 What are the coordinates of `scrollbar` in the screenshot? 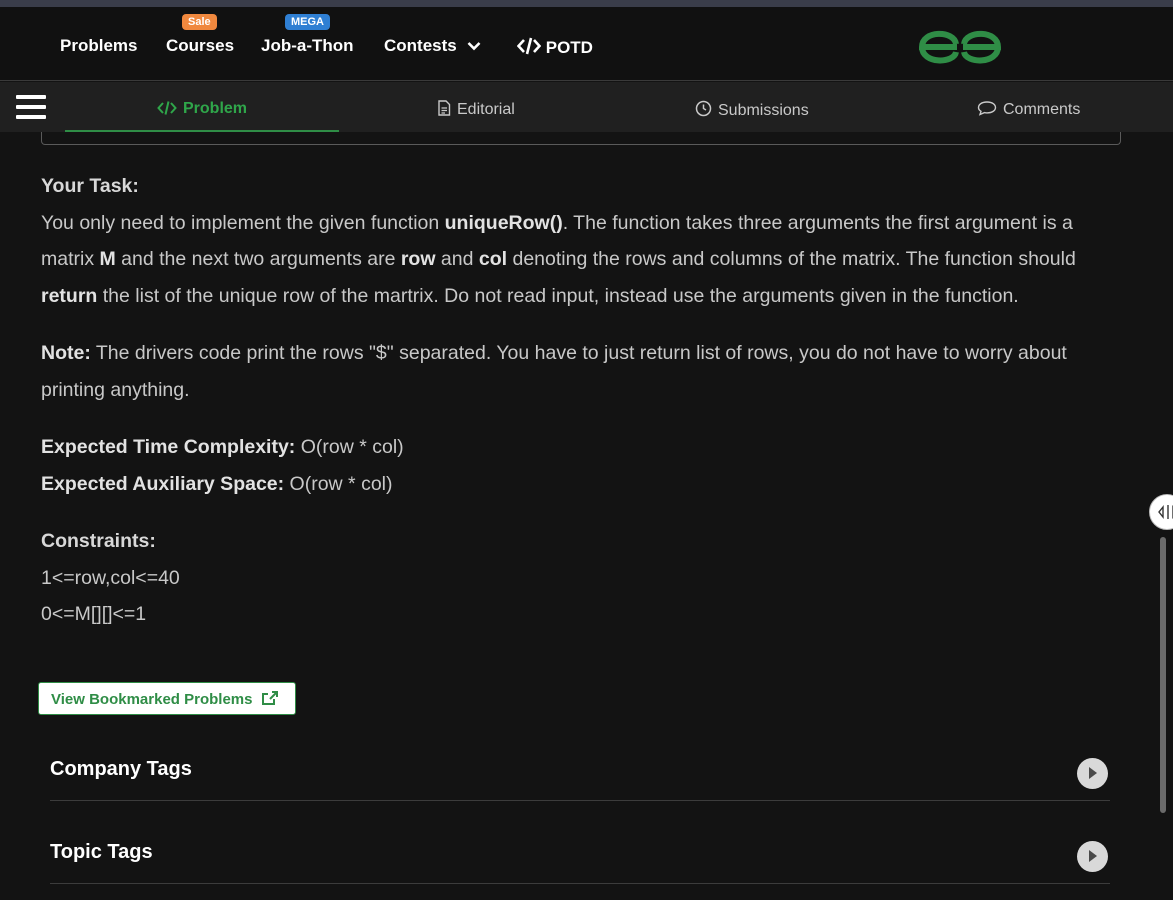 It's located at (1163, 675).